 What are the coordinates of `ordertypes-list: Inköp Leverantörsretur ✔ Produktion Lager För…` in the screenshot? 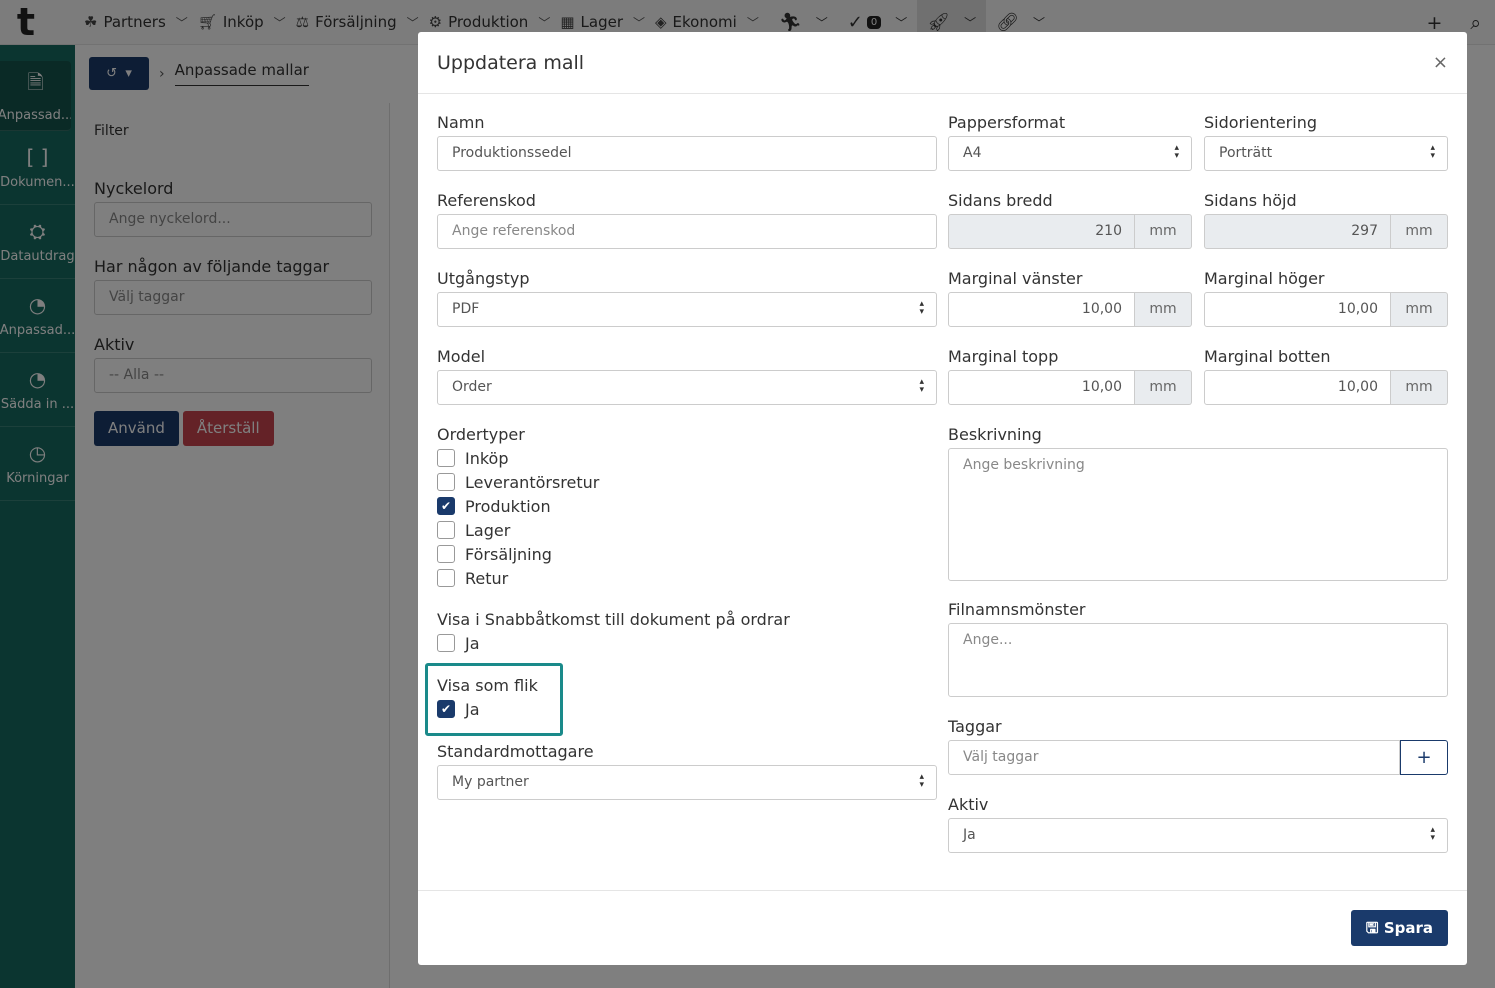 It's located at (687, 518).